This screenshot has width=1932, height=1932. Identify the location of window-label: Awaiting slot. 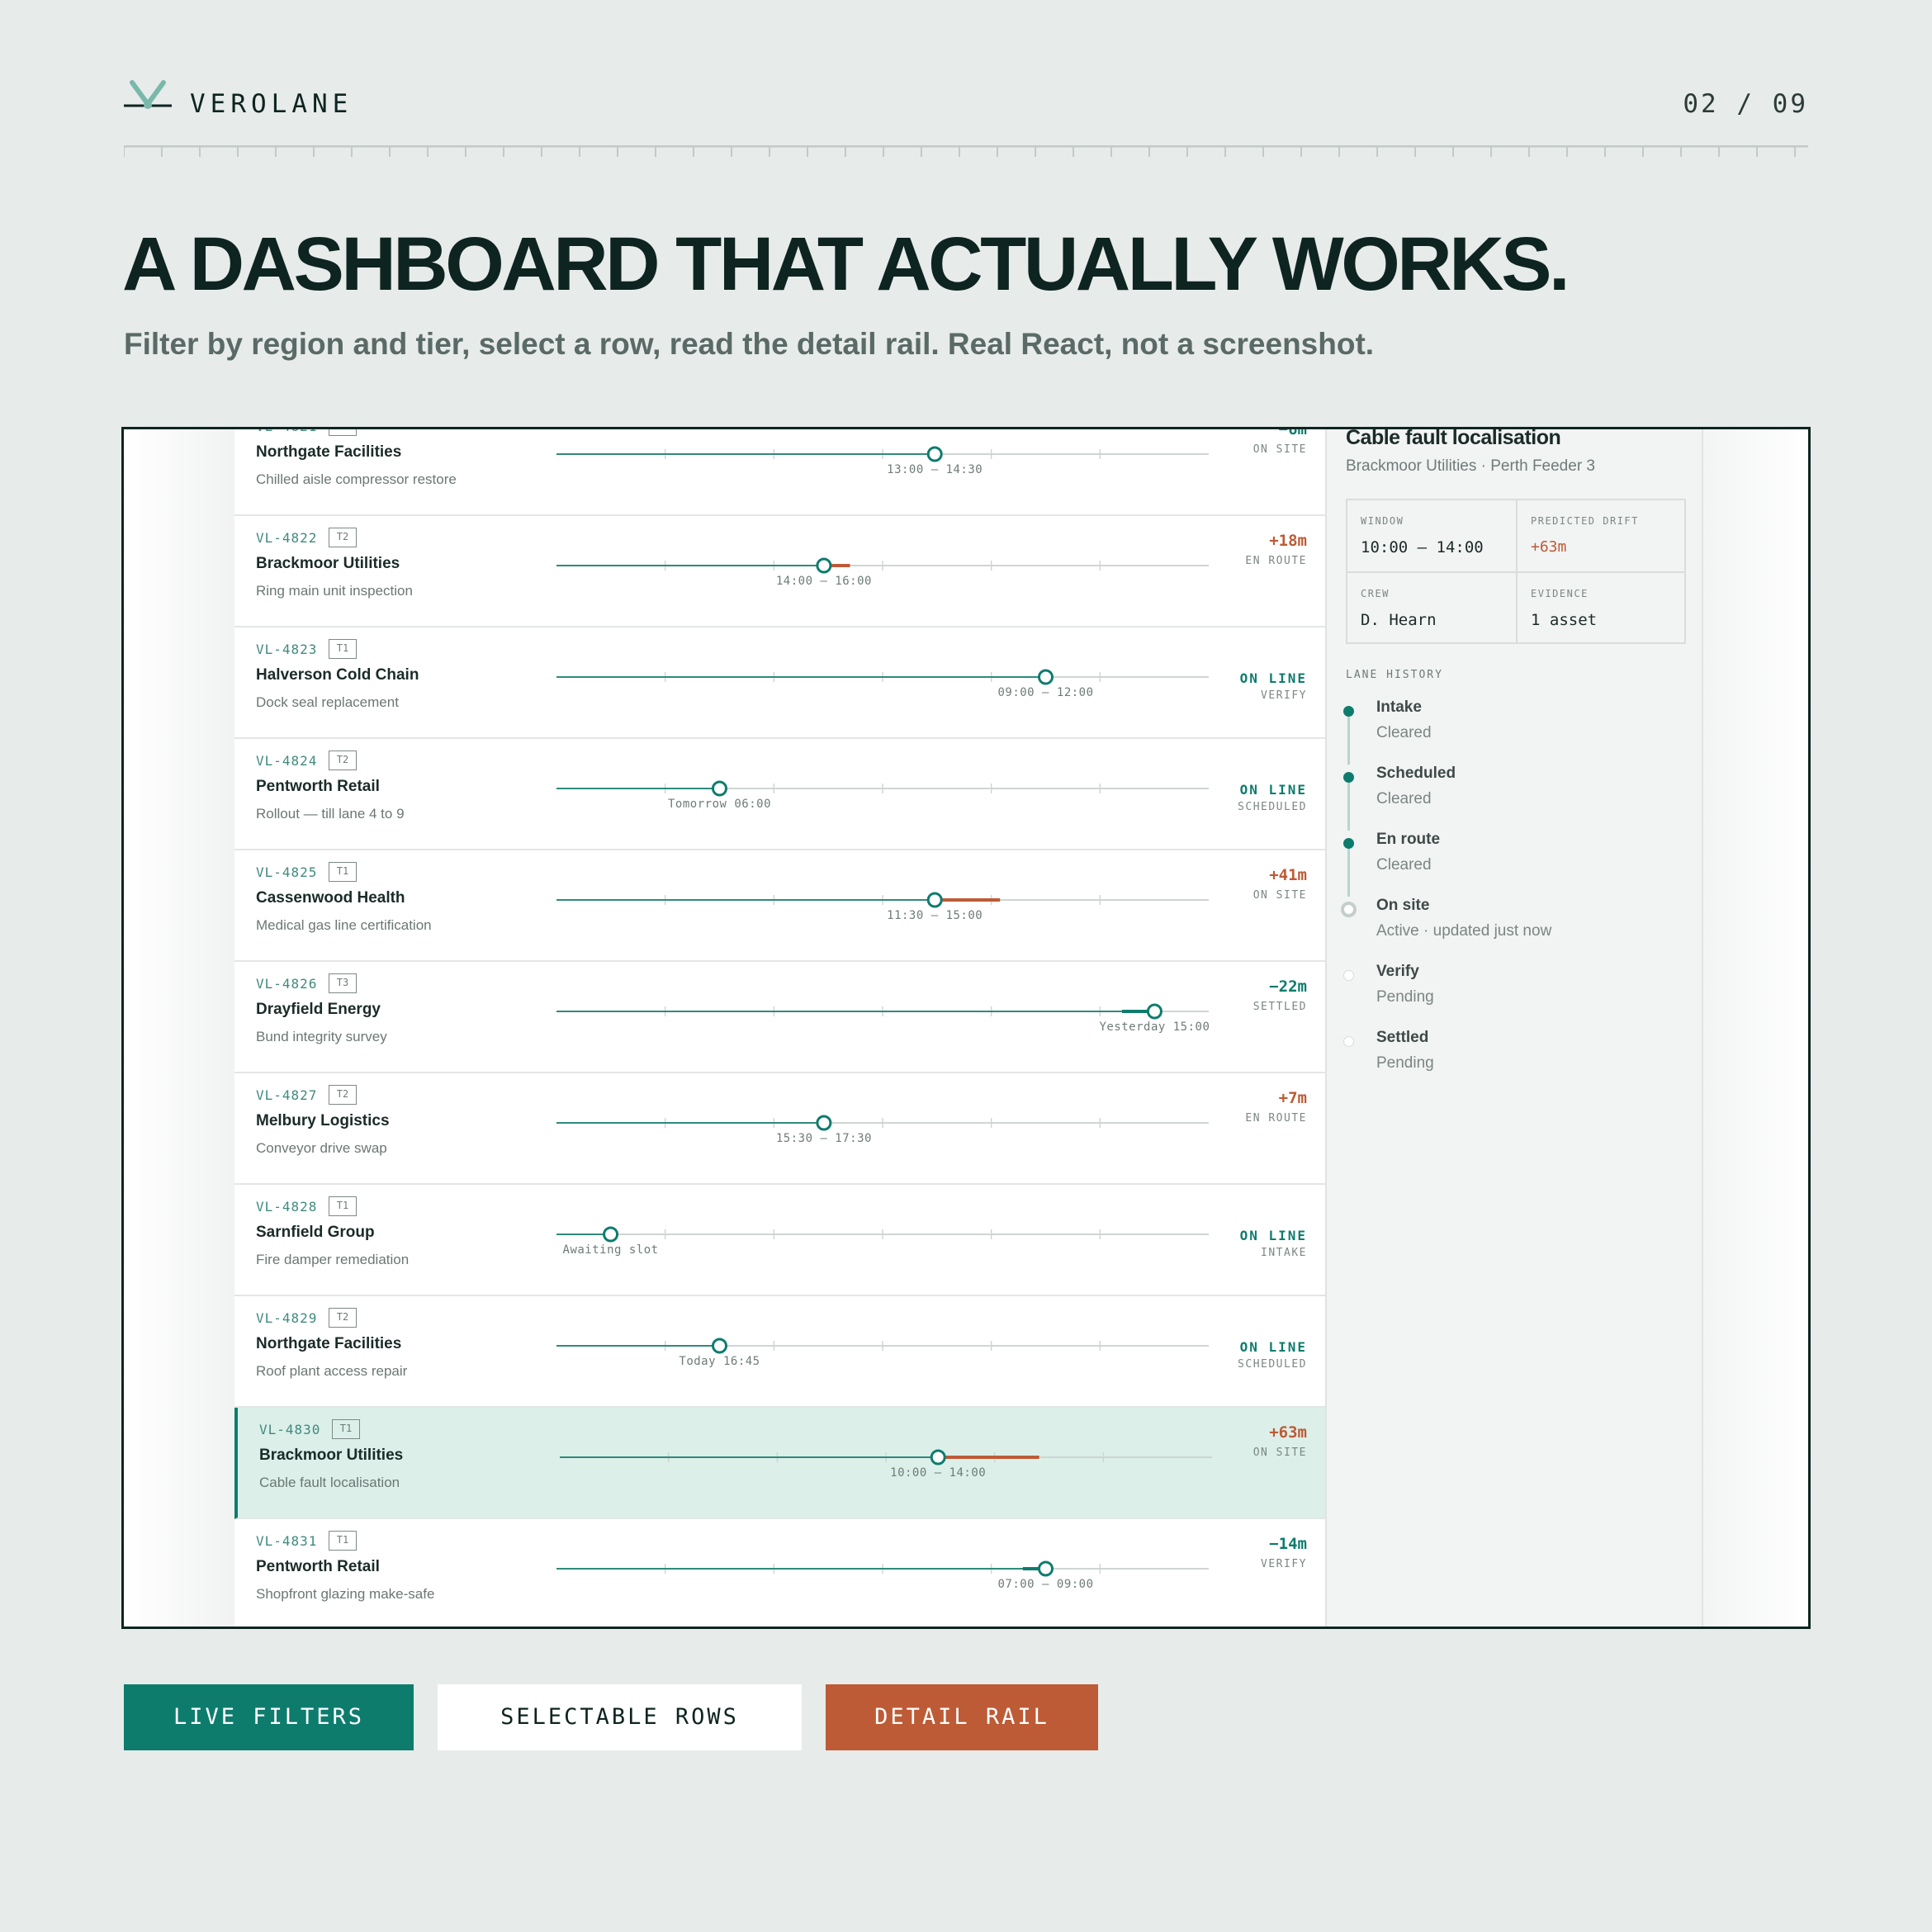
(610, 1250).